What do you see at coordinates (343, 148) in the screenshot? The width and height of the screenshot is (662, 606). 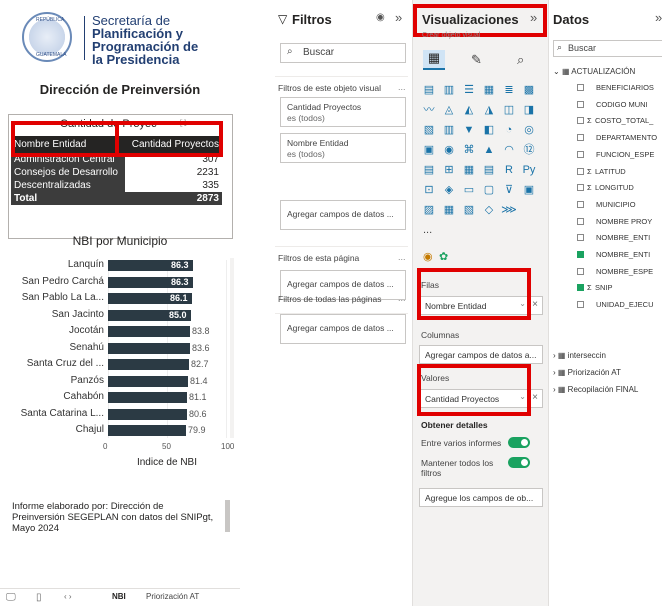 I see `filter-card-nombre: Nombre Entidad es (todos)` at bounding box center [343, 148].